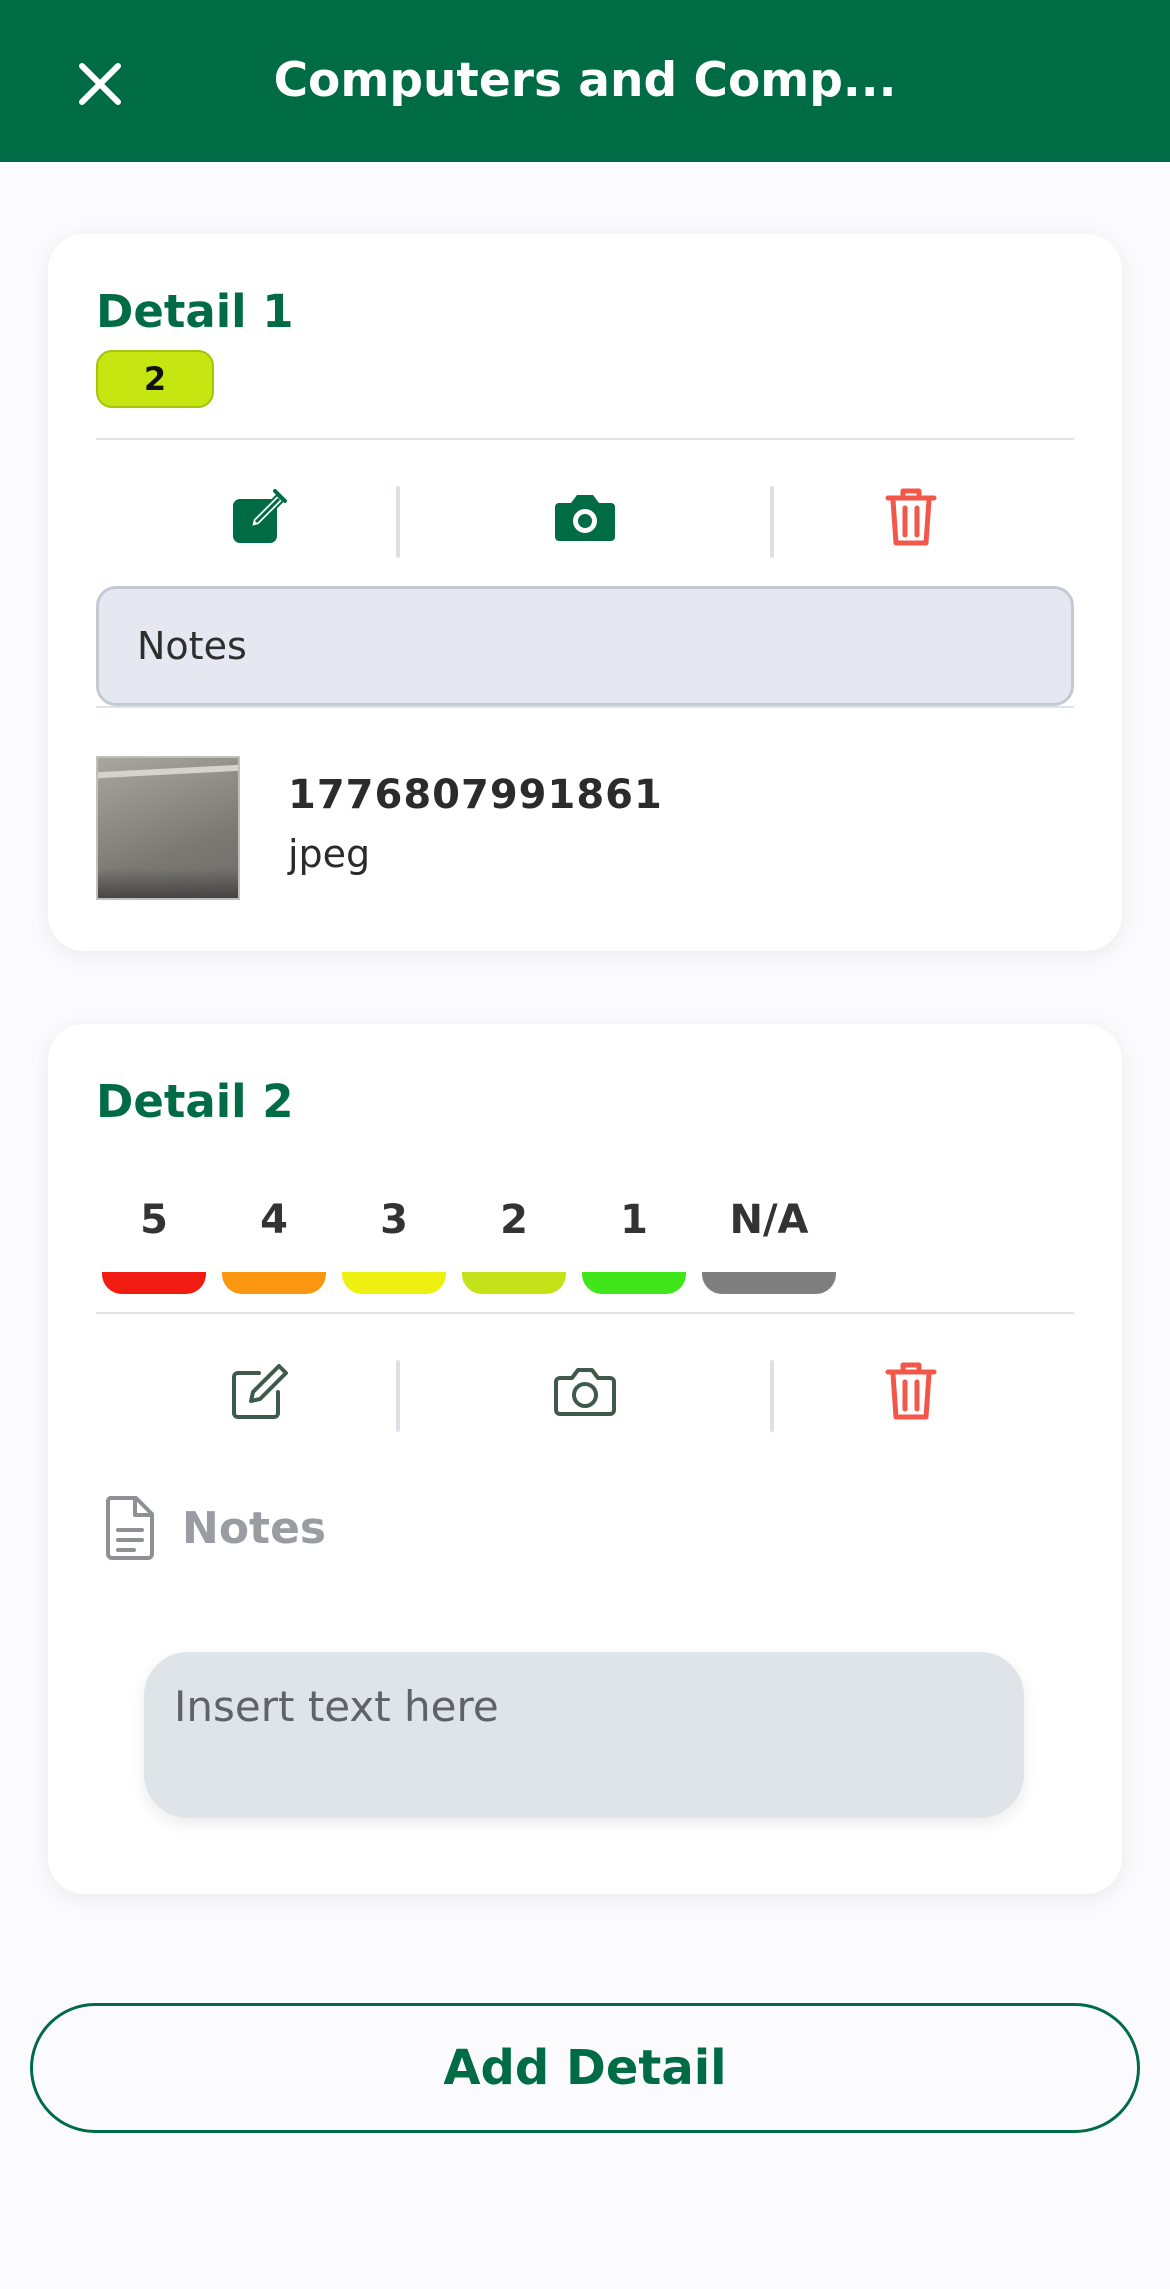  Describe the element at coordinates (584, 1735) in the screenshot. I see `notes-text-input: Insert text here` at that location.